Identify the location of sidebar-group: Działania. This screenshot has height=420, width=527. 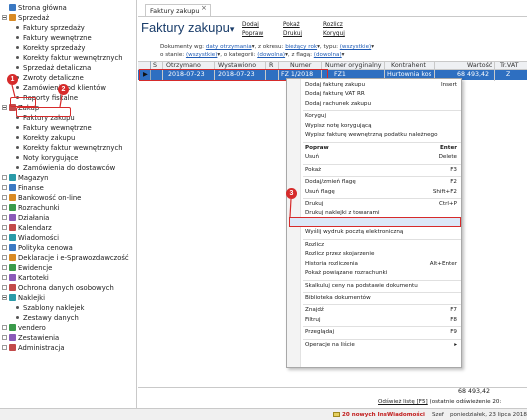
(25, 218).